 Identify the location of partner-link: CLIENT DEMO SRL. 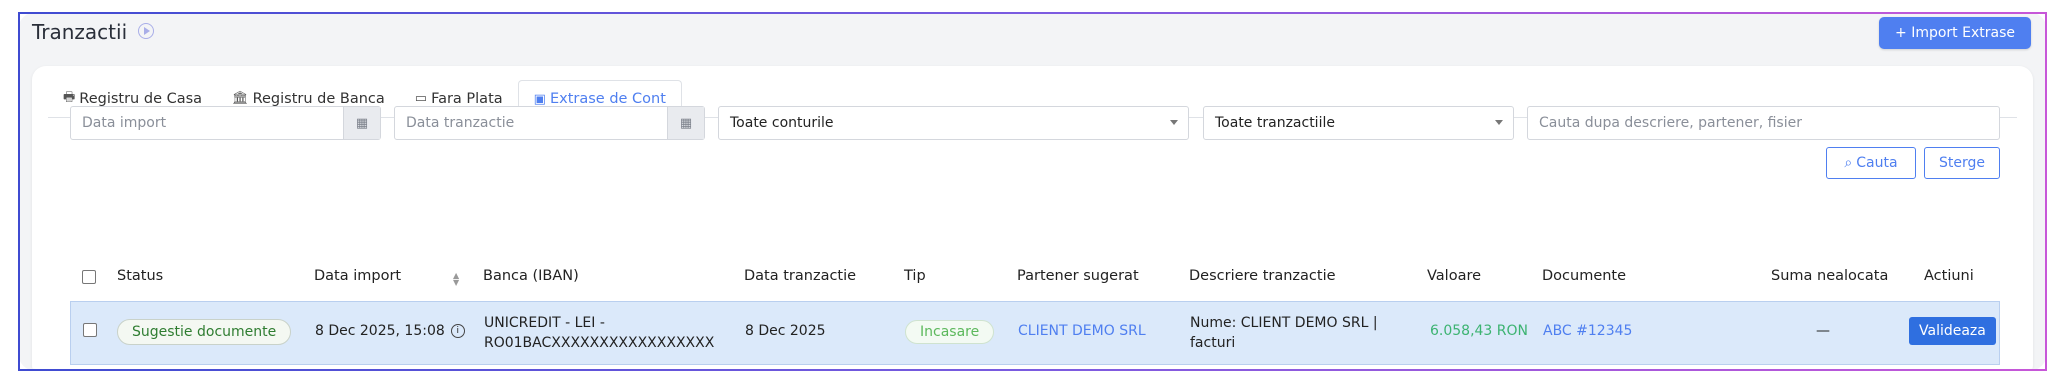
(1082, 331).